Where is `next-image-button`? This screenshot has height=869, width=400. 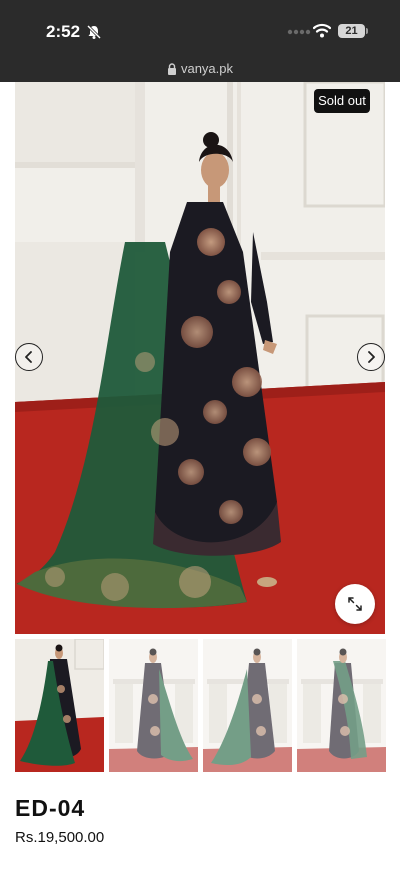 next-image-button is located at coordinates (371, 357).